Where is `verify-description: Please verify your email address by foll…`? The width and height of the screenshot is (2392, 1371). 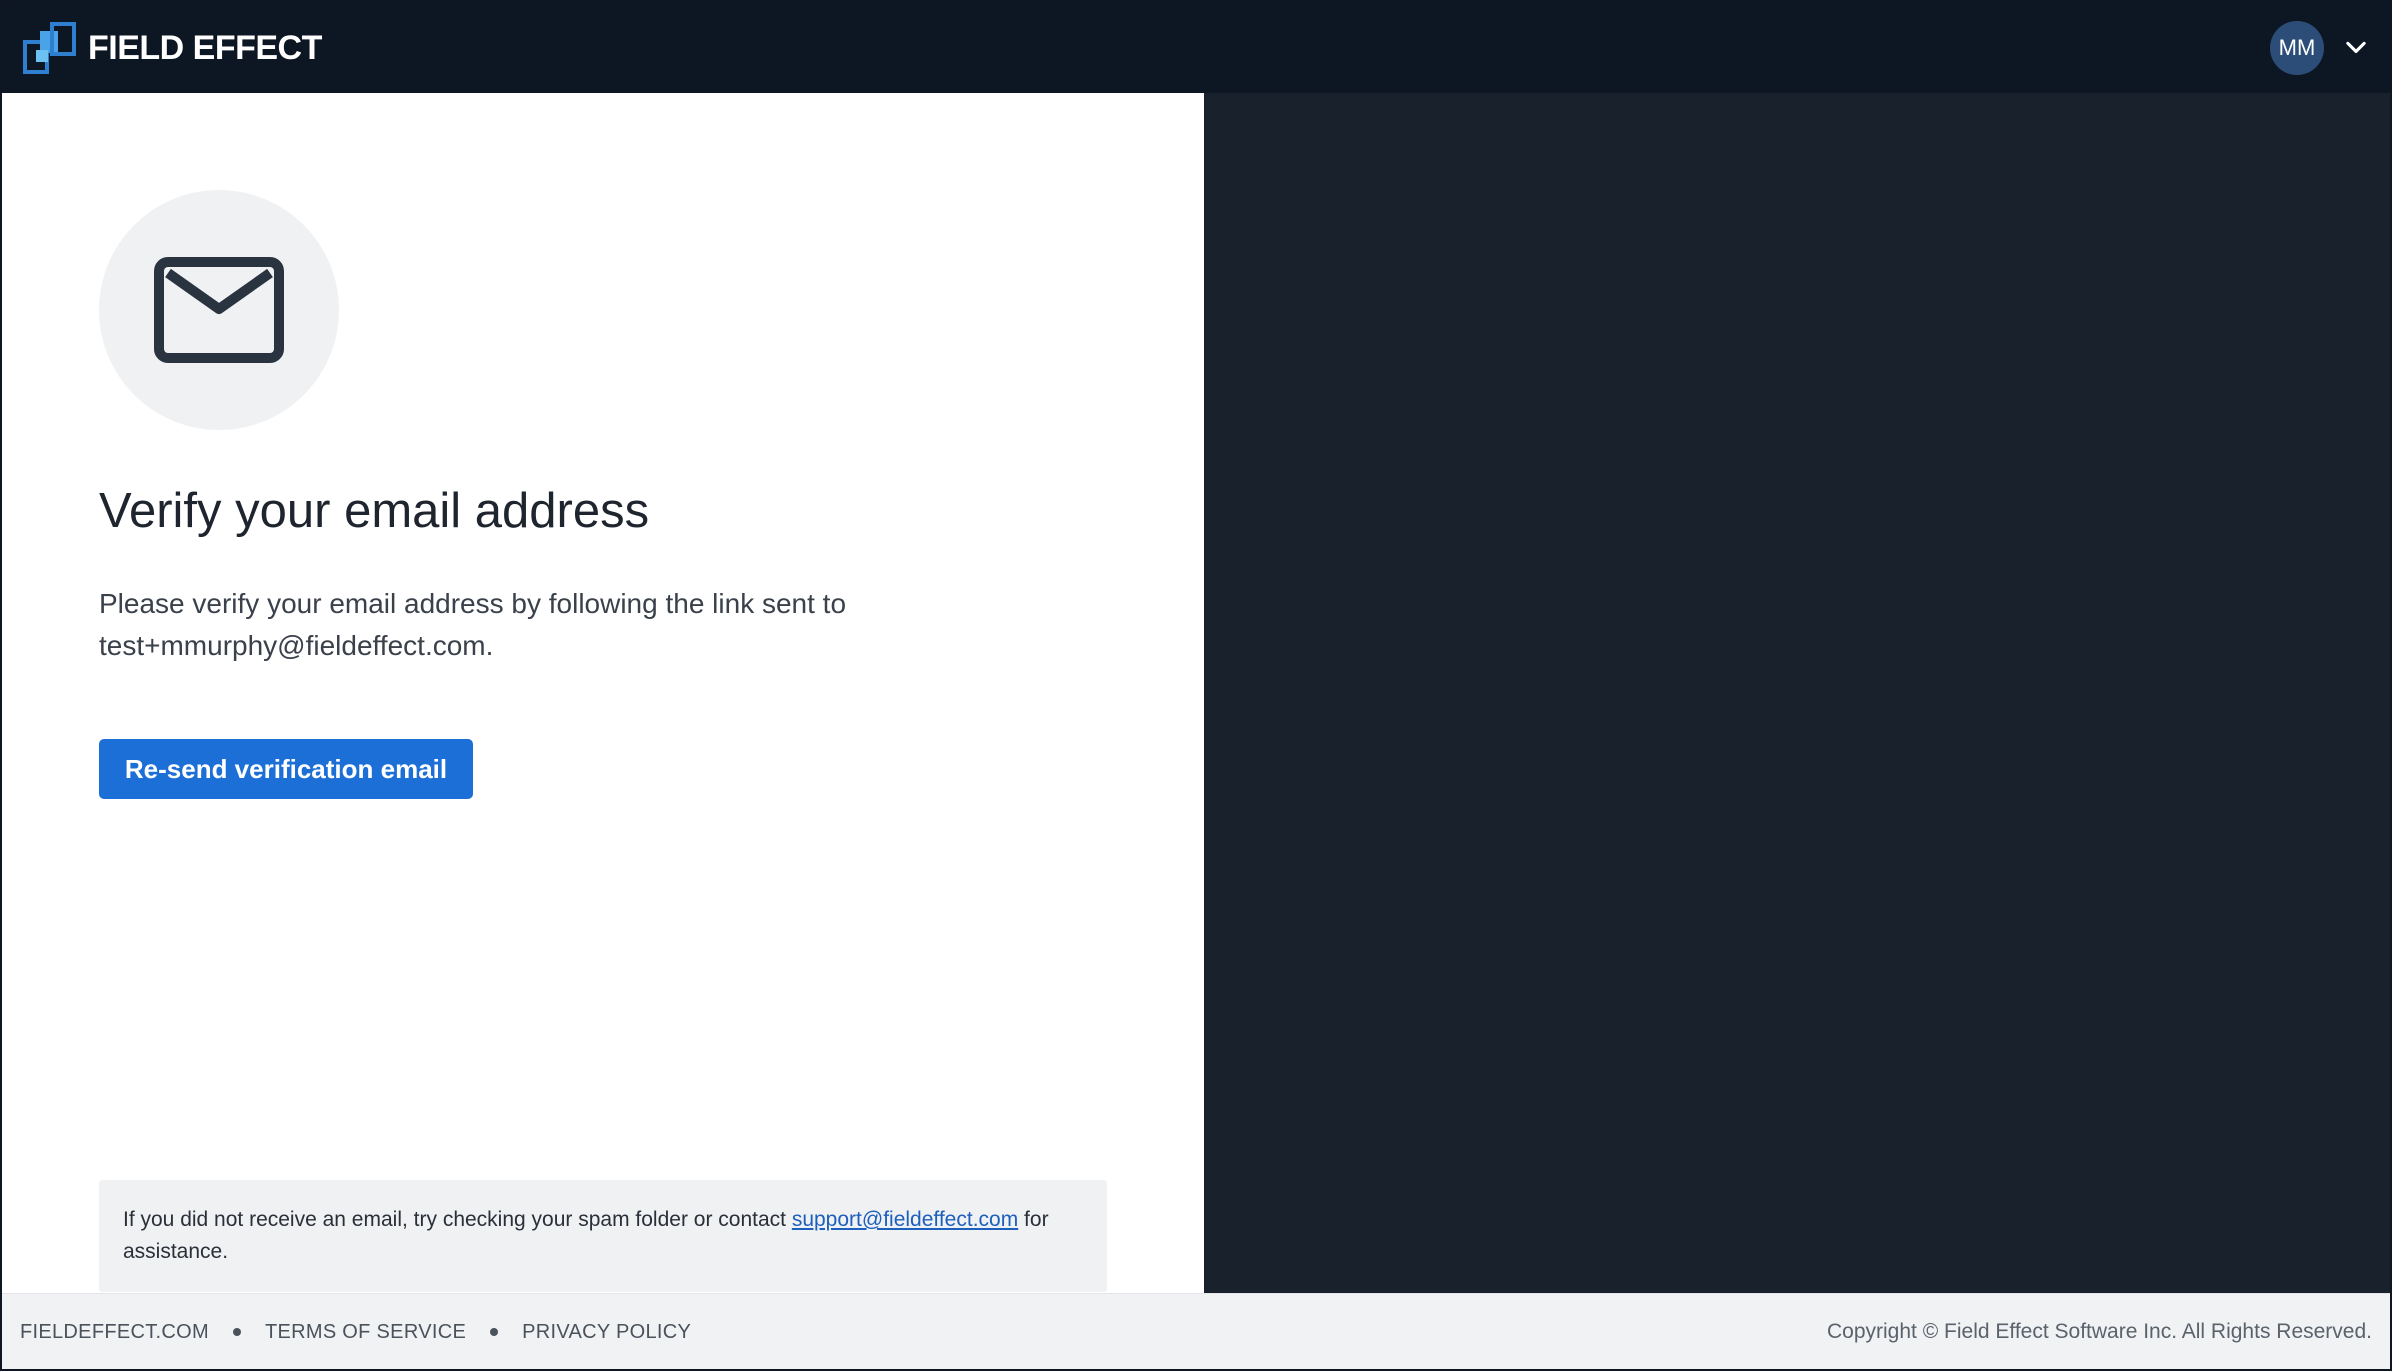 verify-description: Please verify your email address by foll… is located at coordinates (473, 624).